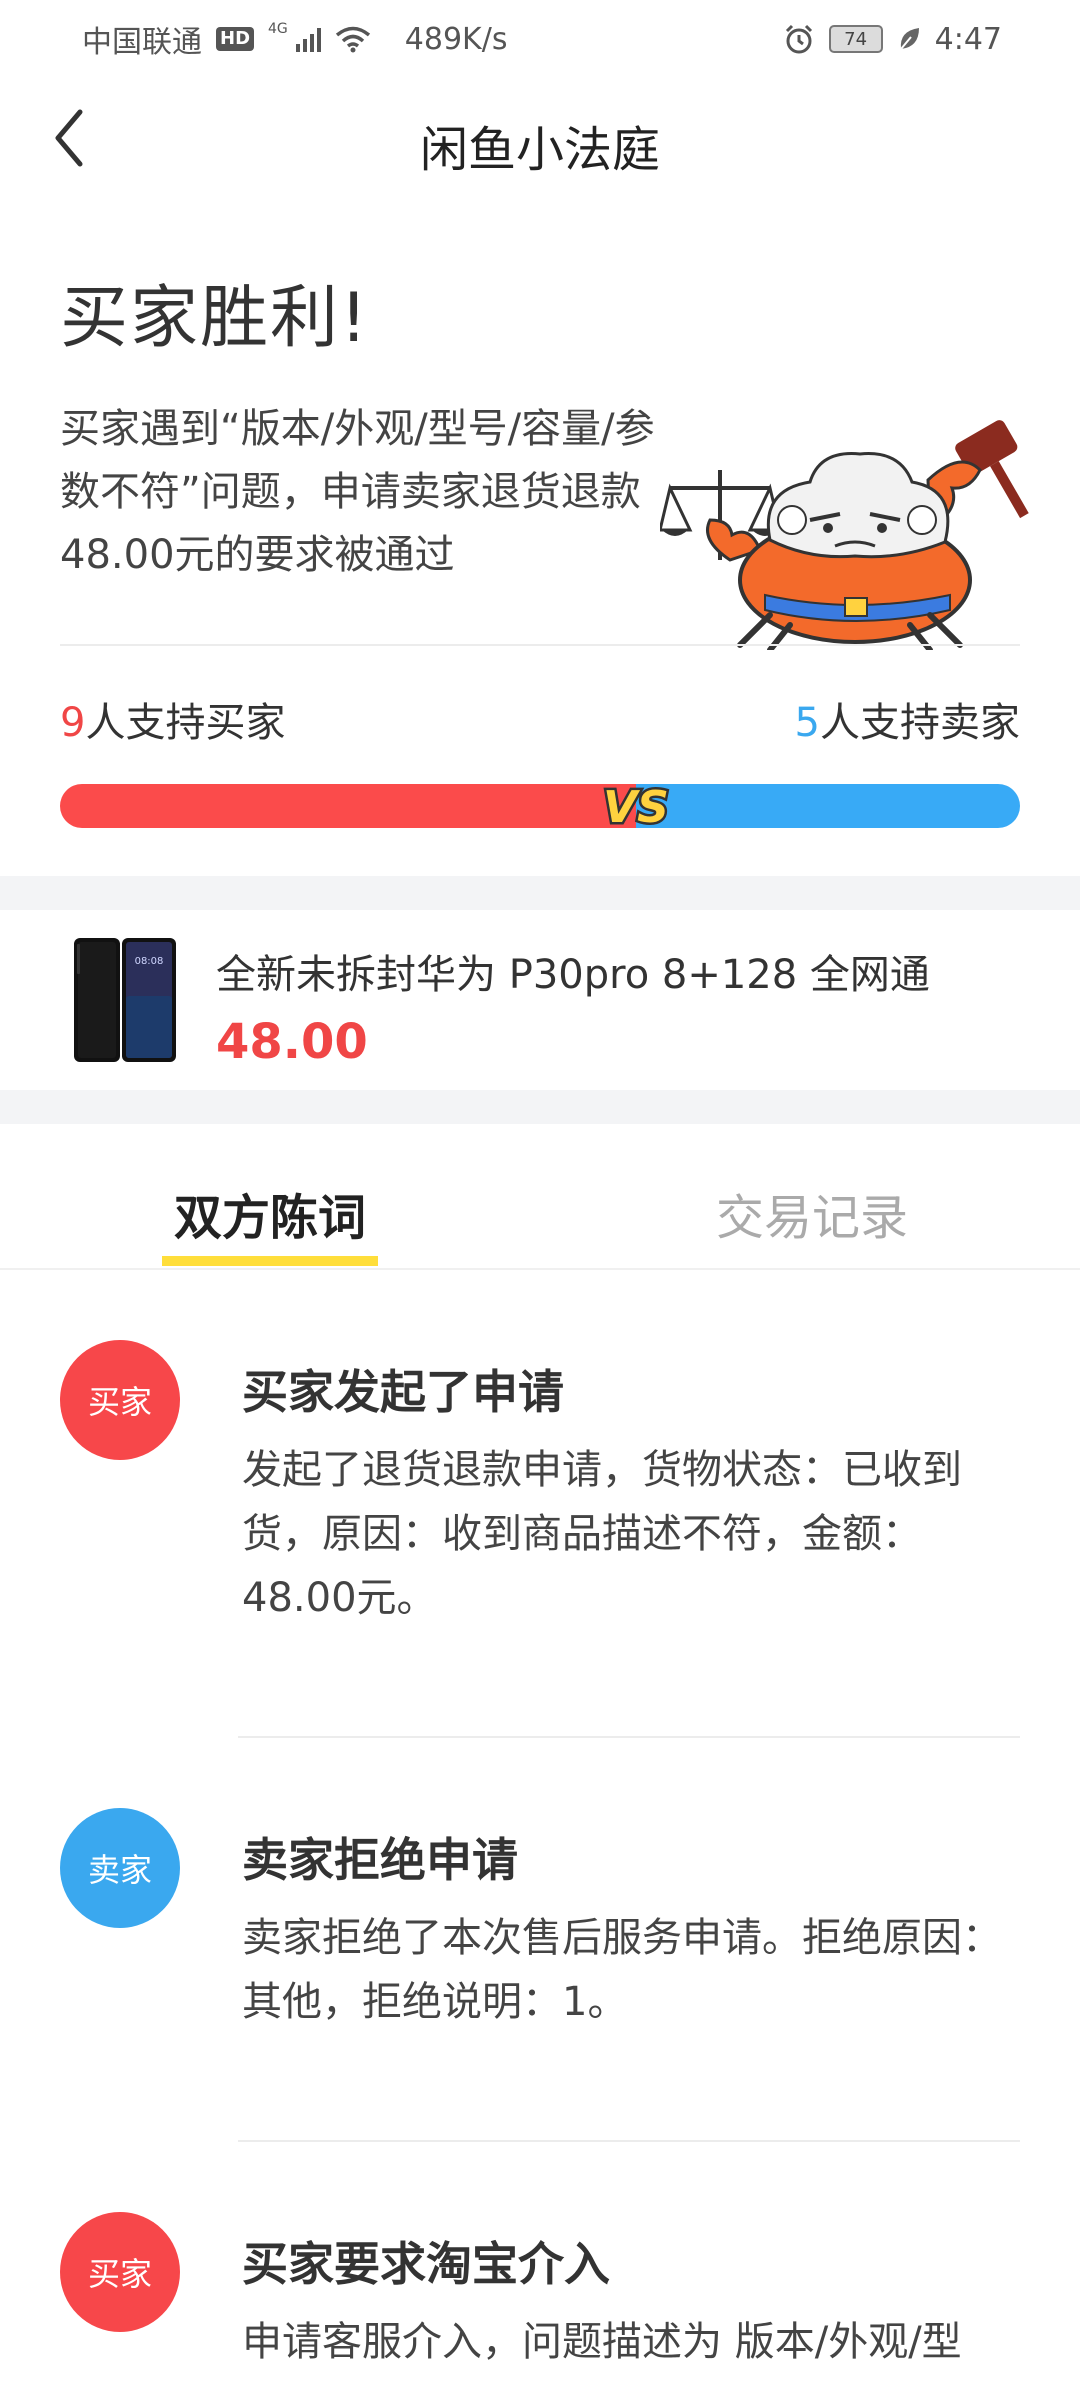  I want to click on timeline-text: 申请客服介入，问题描述为 版本/外观/型, so click(602, 2342).